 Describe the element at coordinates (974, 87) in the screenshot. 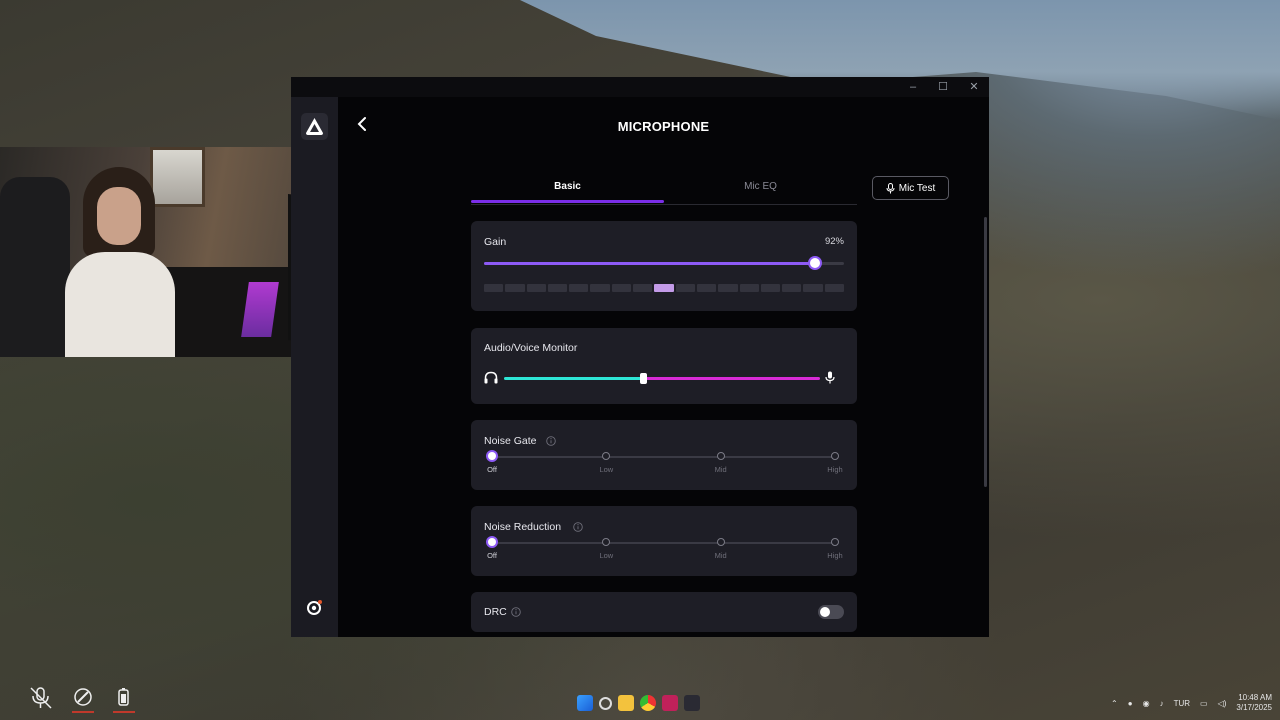

I see `close-button: ✕` at that location.